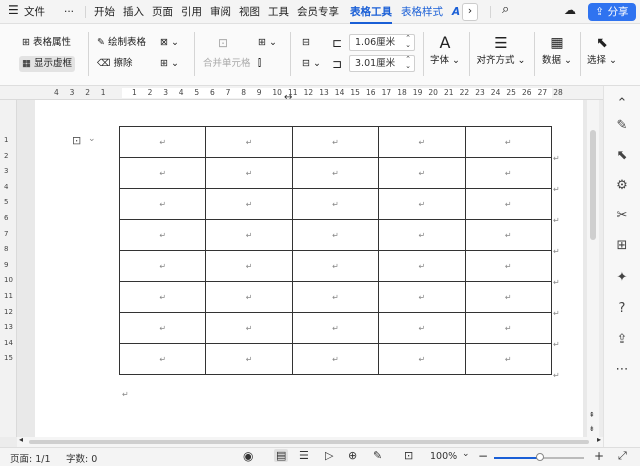 The image size is (640, 466). I want to click on split-cells-button: ⊞ ⌄, so click(267, 43).